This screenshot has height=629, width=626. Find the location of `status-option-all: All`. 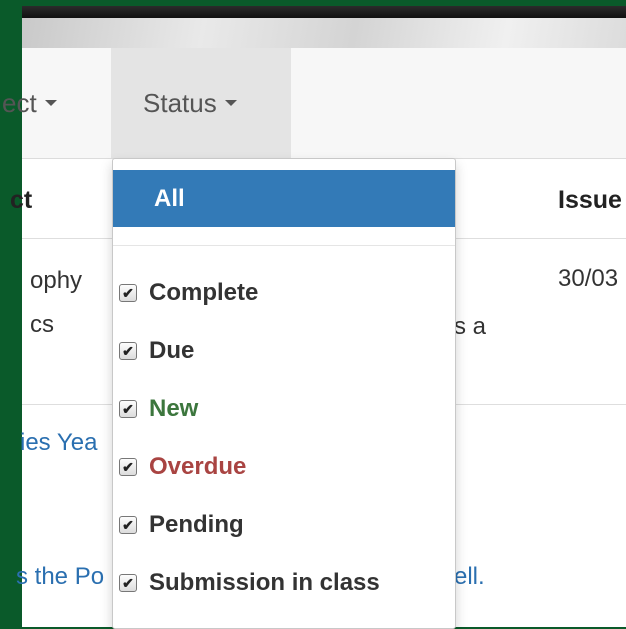

status-option-all: All is located at coordinates (284, 198).